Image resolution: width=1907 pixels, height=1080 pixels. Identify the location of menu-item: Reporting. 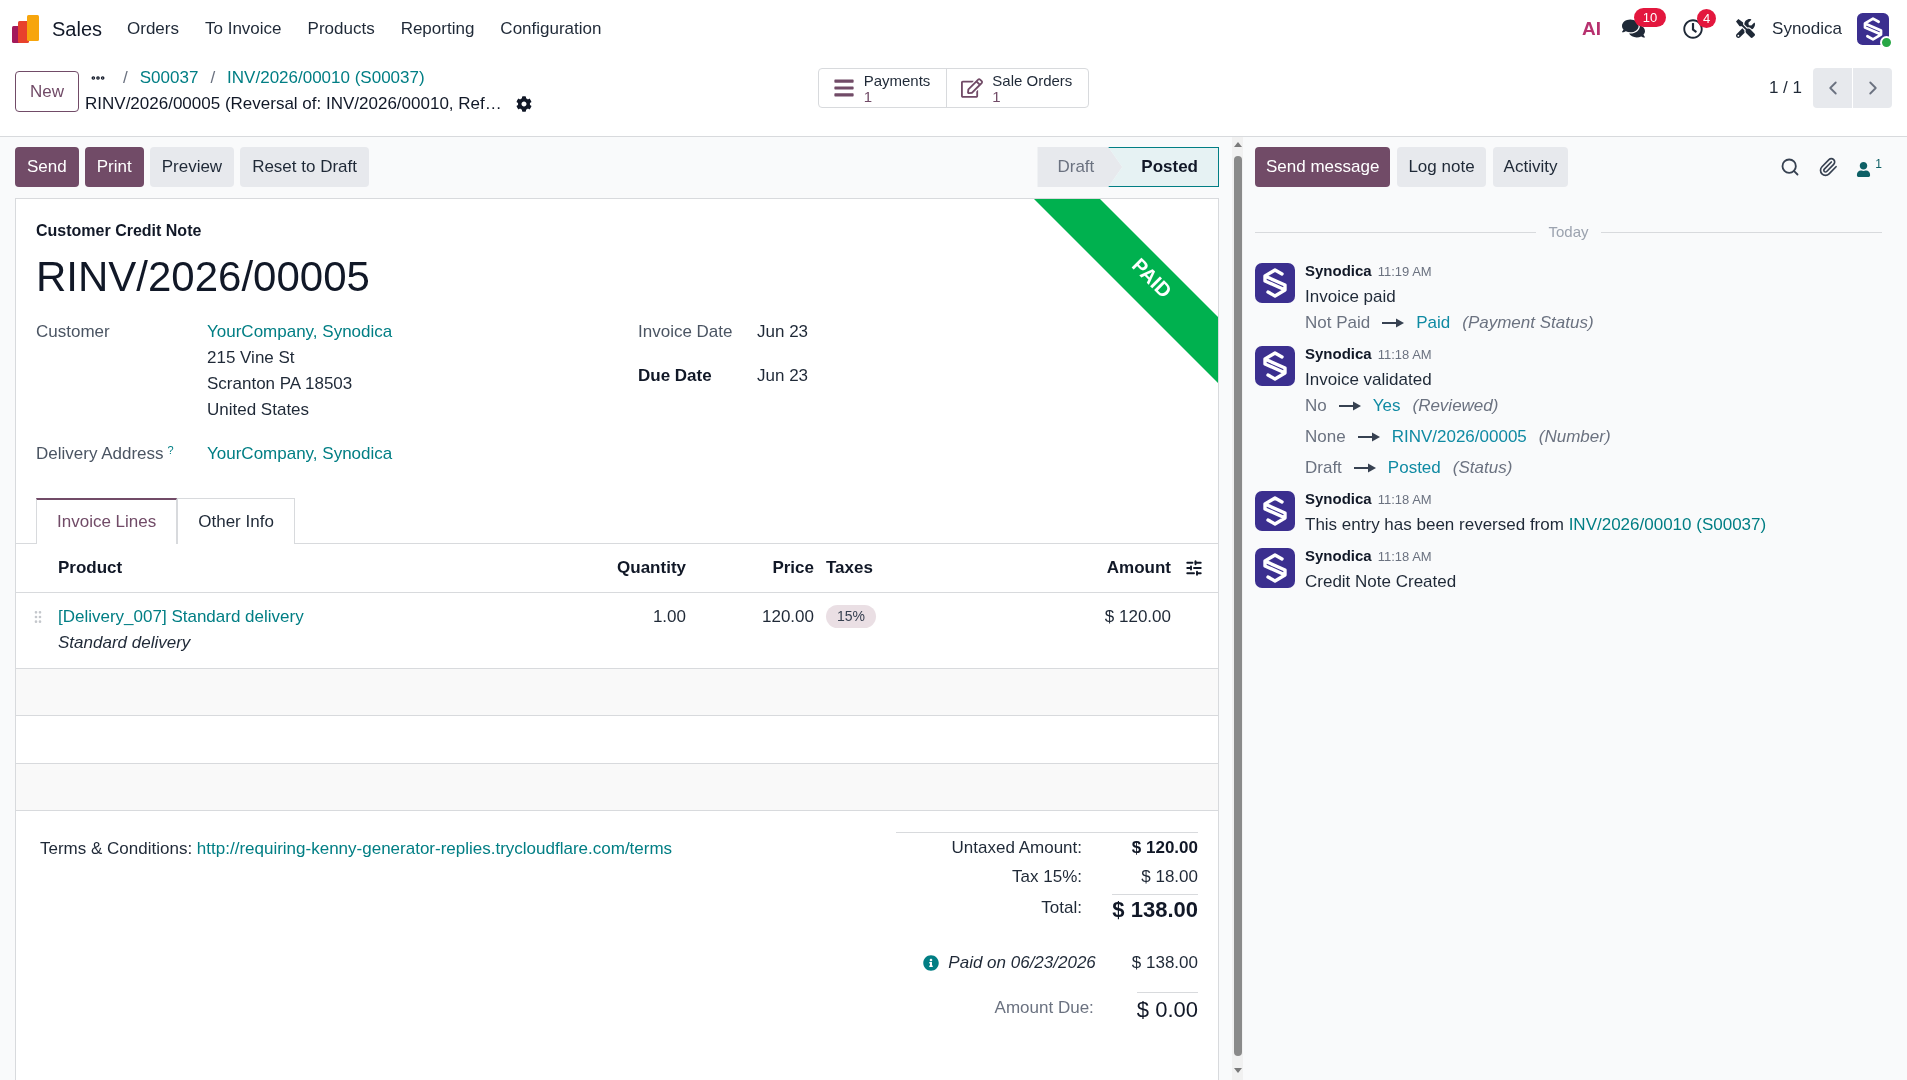
(437, 28).